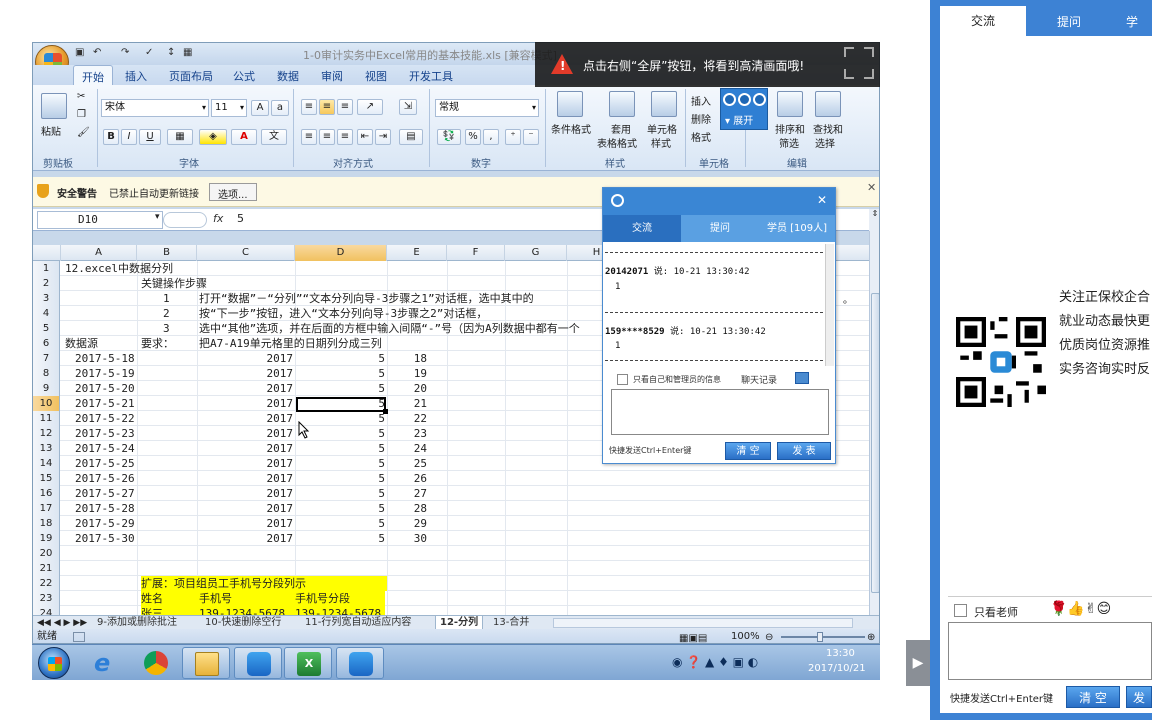  I want to click on zoom-out-icon: ⊖, so click(769, 636).